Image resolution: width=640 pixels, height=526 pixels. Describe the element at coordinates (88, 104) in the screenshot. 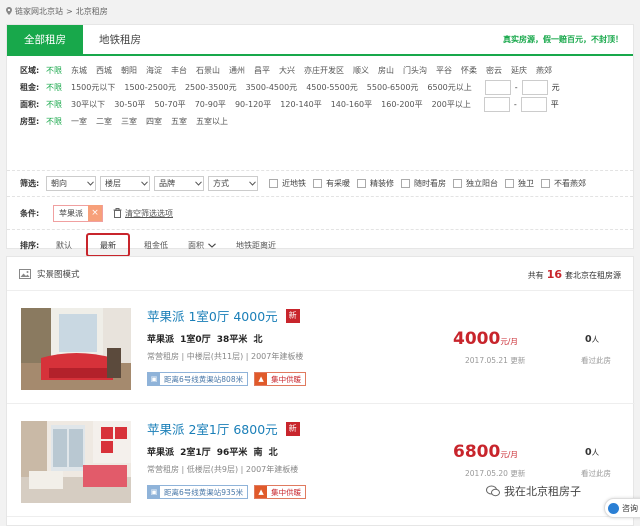

I see `area-option: 30平以下` at that location.